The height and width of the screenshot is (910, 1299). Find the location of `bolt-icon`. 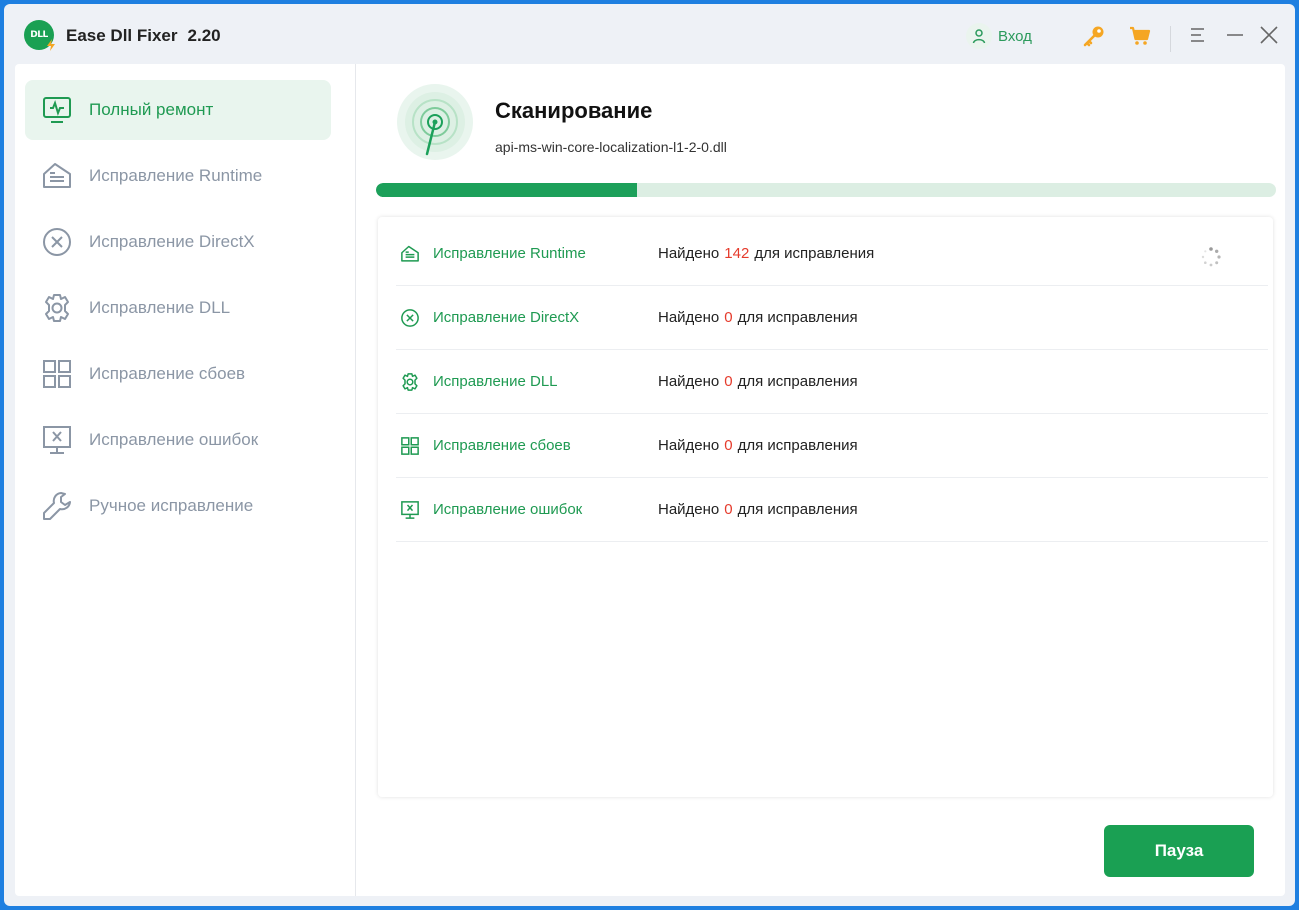

bolt-icon is located at coordinates (51, 45).